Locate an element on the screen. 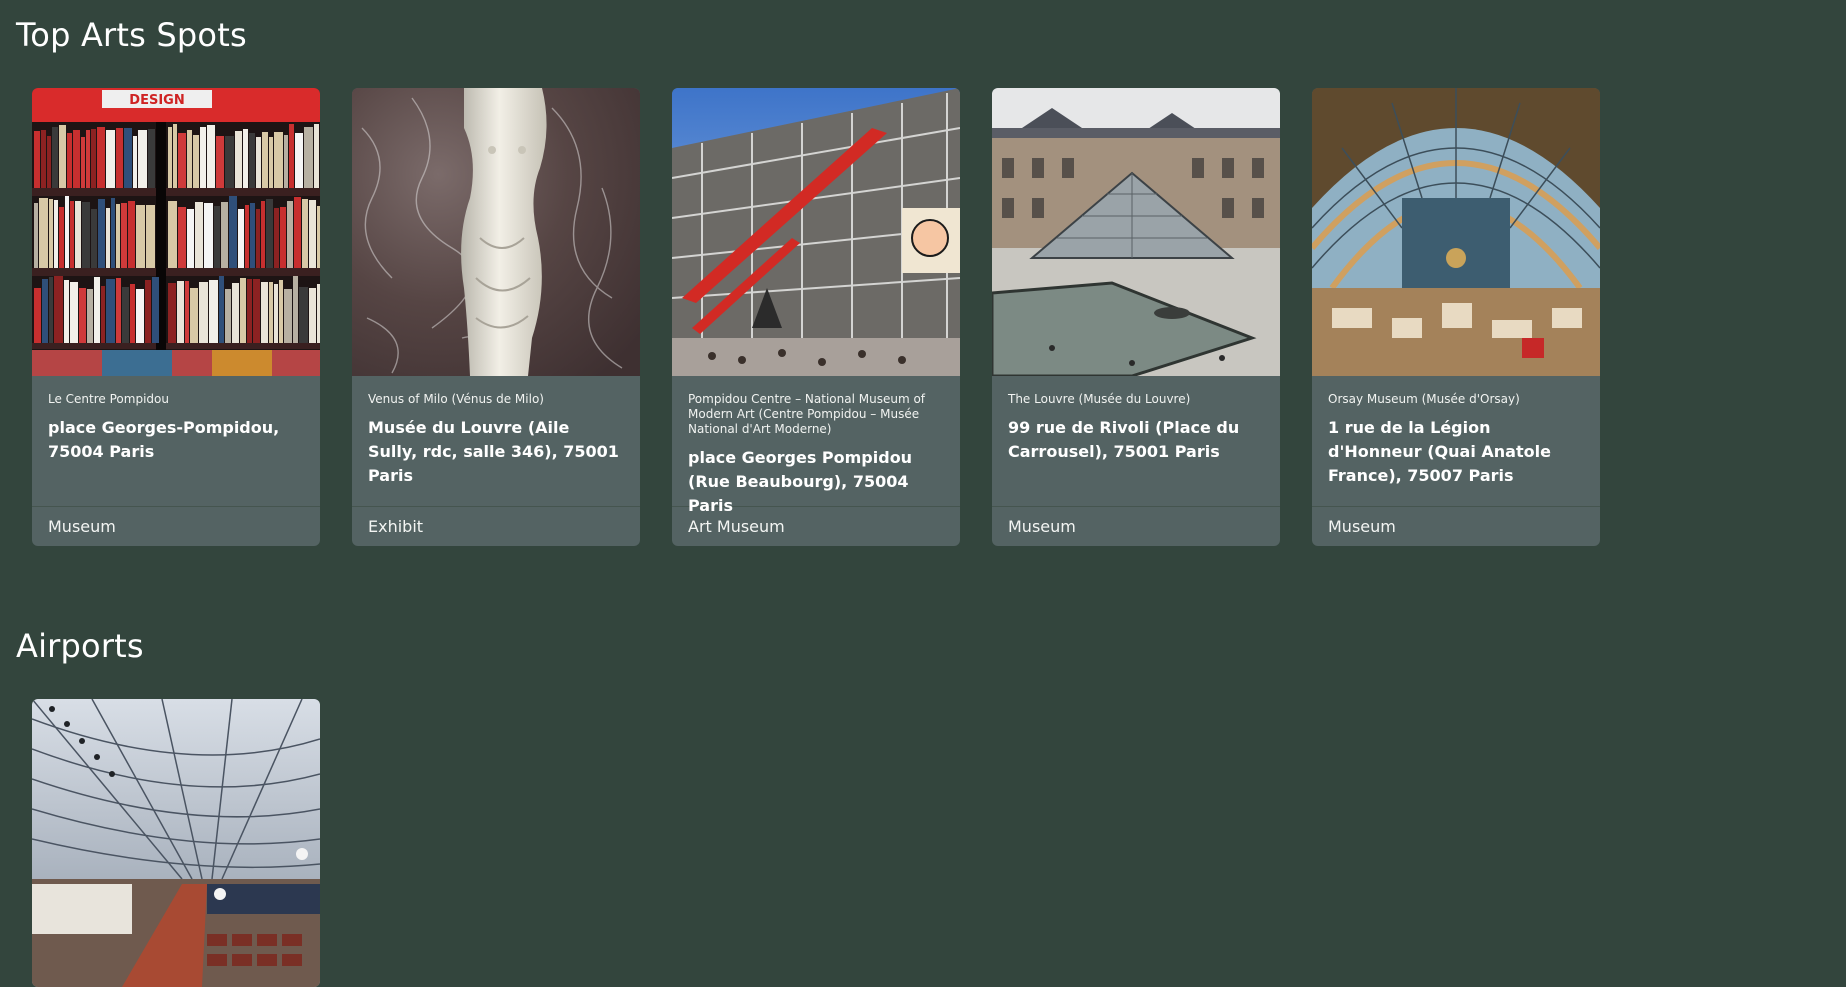  place-category: Art Museum is located at coordinates (736, 526).